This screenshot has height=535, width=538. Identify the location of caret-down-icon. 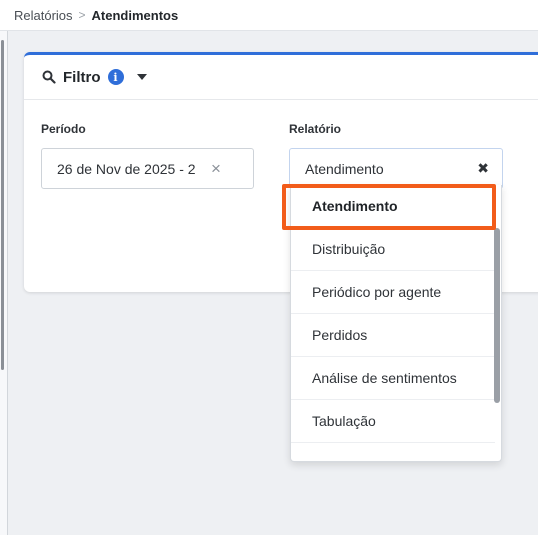
(141, 77).